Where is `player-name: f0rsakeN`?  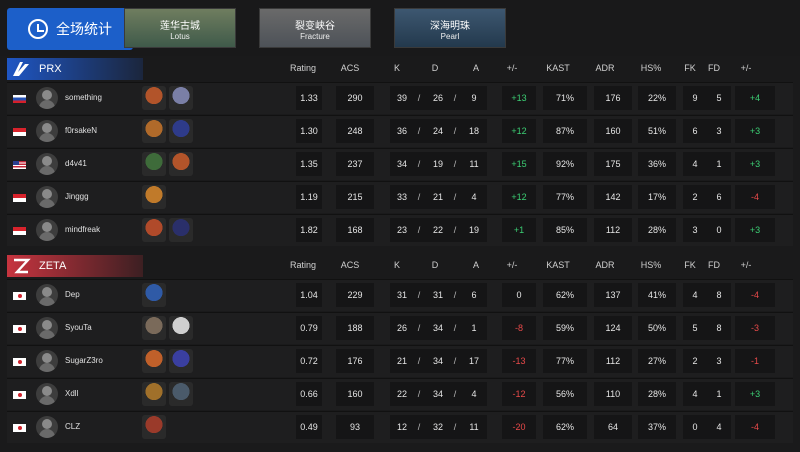
player-name: f0rsakeN is located at coordinates (81, 130).